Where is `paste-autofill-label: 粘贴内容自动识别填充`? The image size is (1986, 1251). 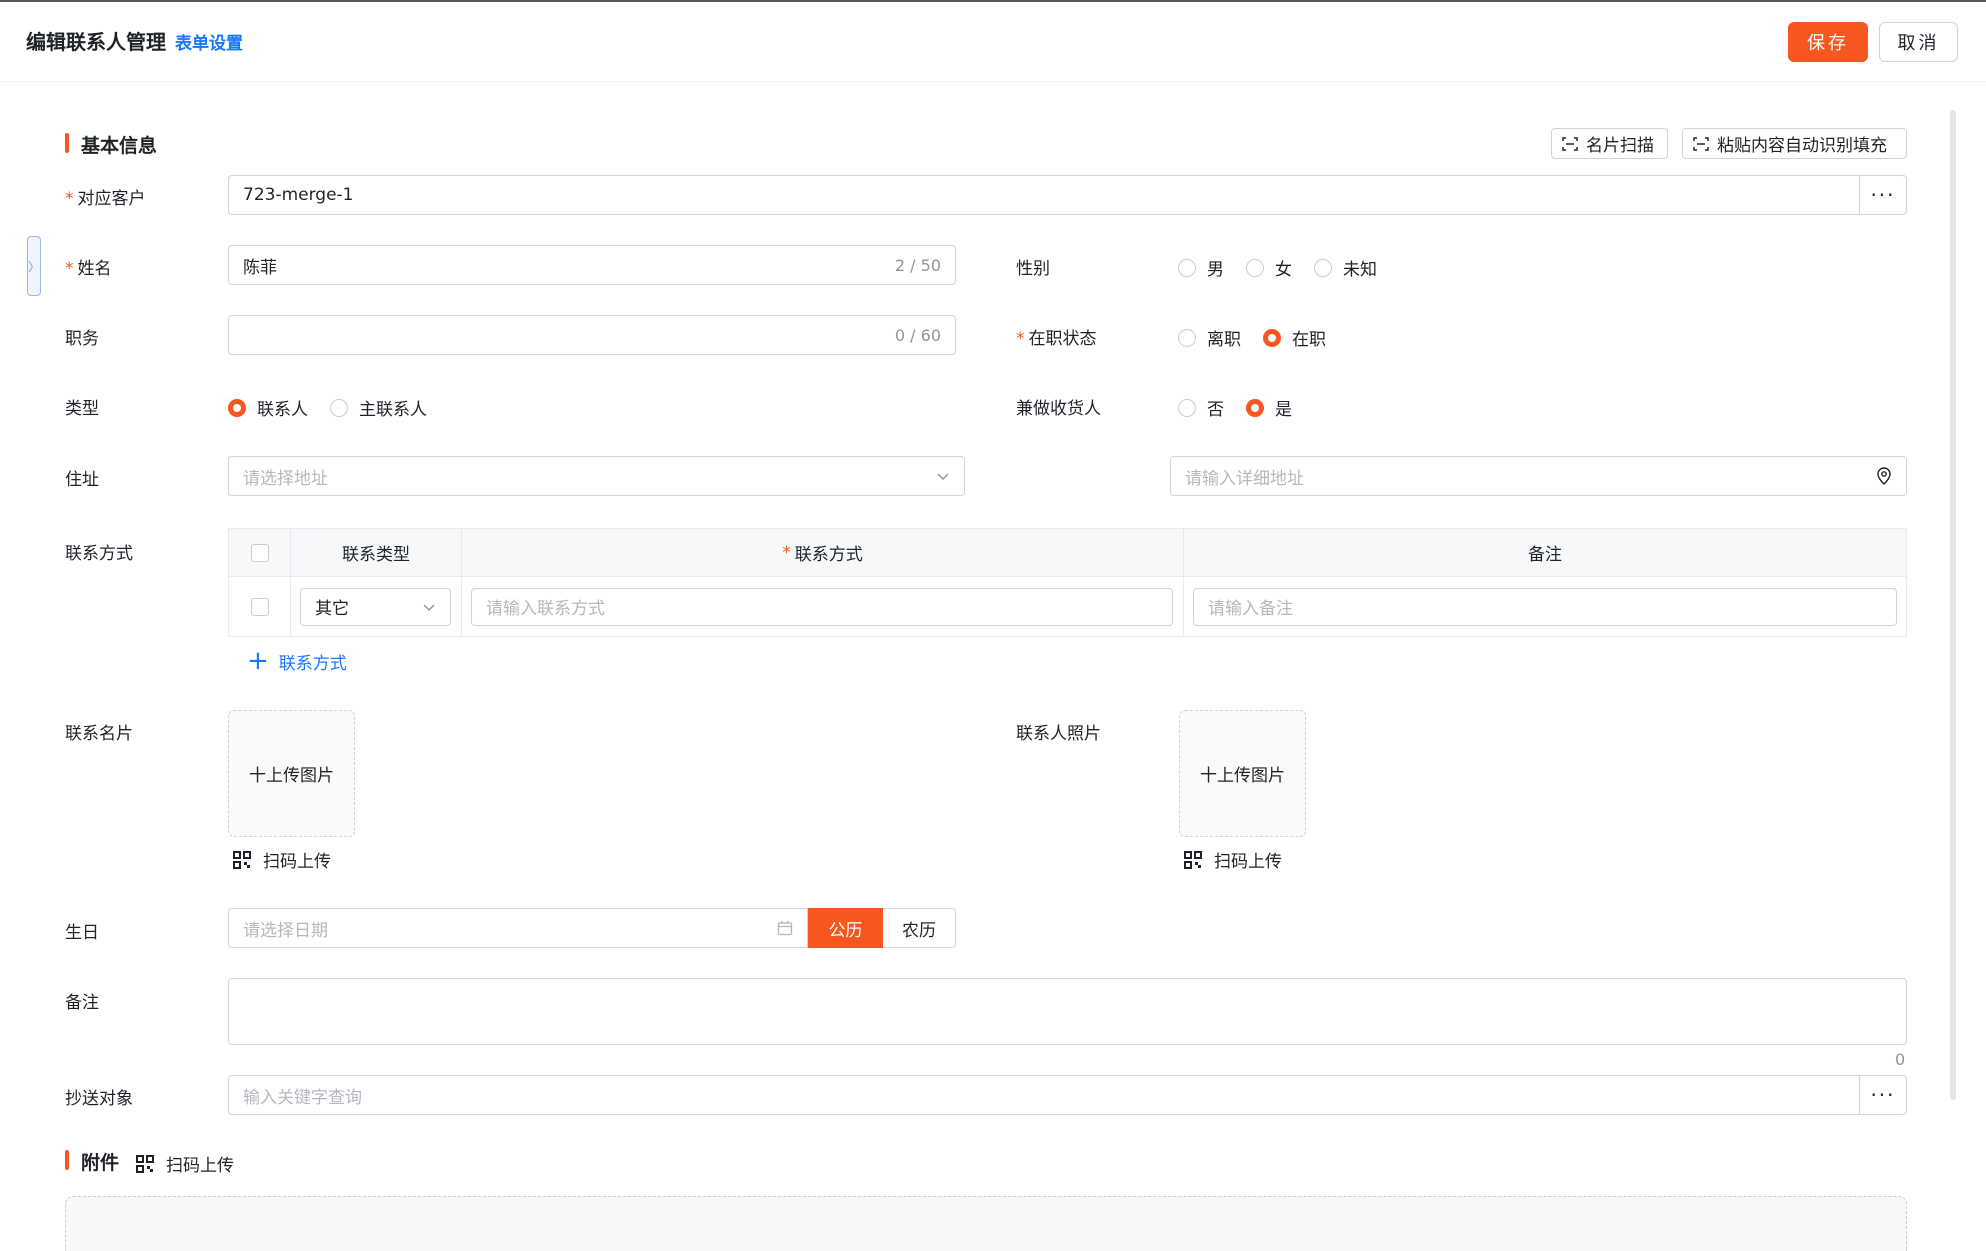
paste-autofill-label: 粘贴内容自动识别填充 is located at coordinates (1802, 146).